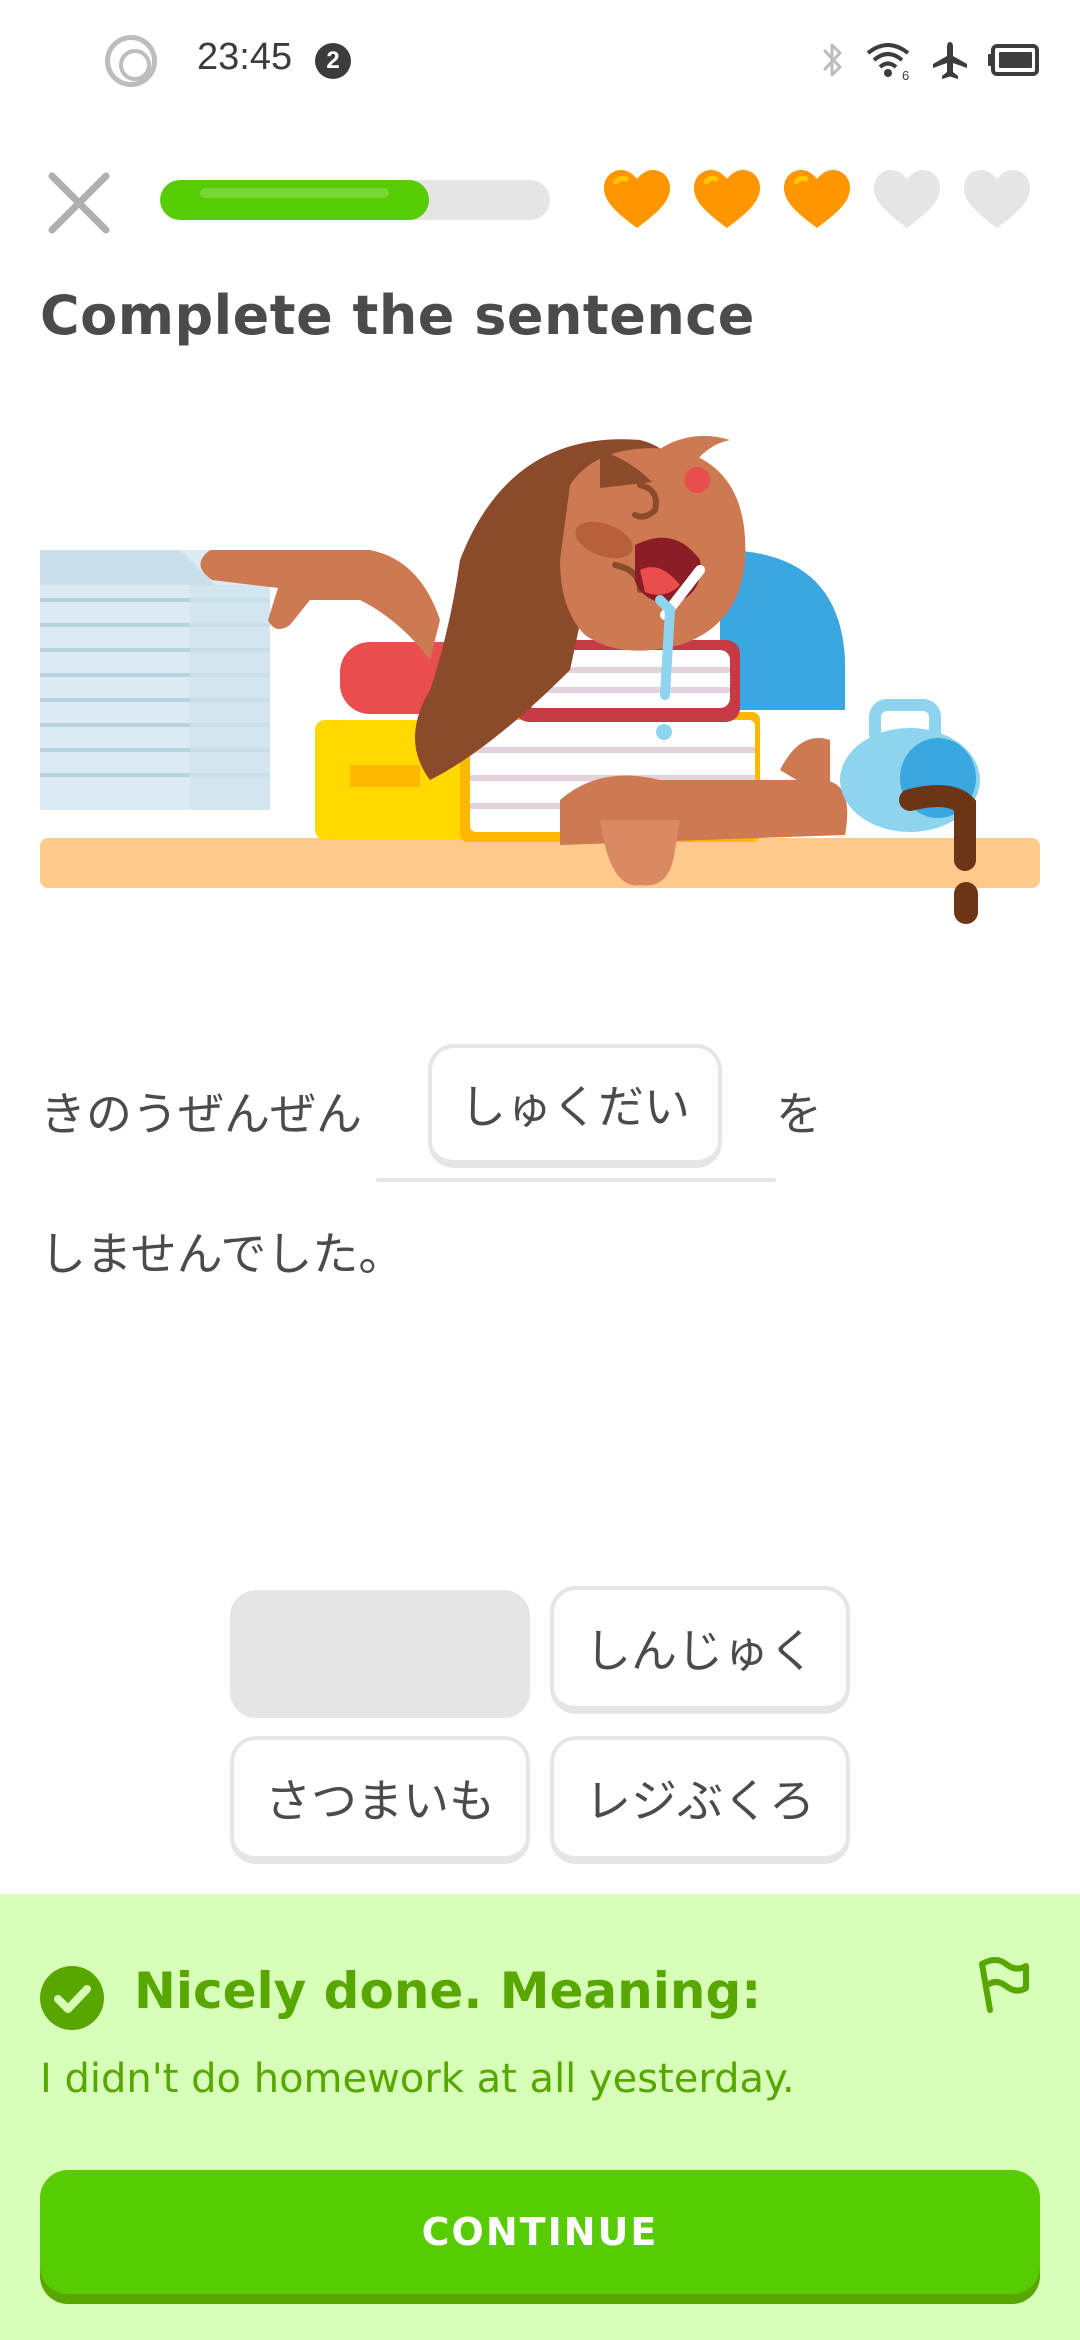 This screenshot has width=1080, height=2340. I want to click on sentence-line-2: しませんでした。, so click(222, 1254).